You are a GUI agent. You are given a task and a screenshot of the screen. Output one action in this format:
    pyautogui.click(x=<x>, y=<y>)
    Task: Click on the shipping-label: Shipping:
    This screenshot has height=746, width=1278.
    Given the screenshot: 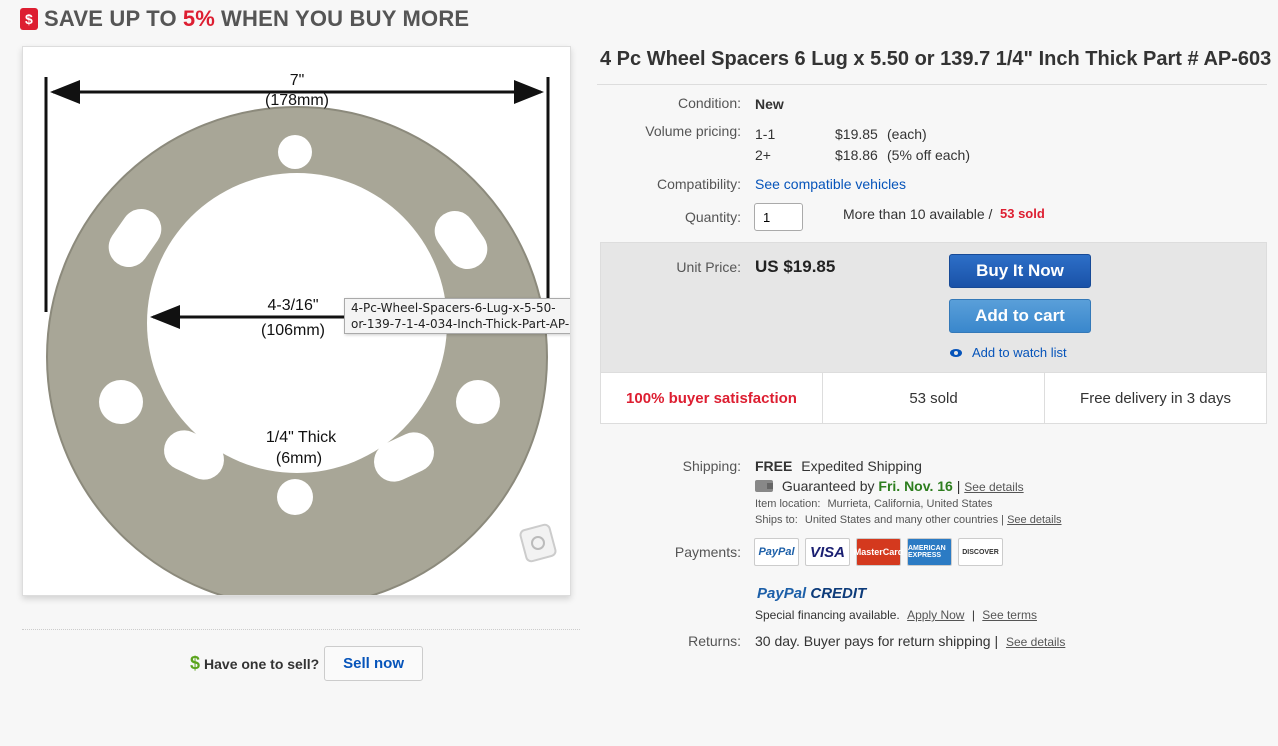 What is the action you would take?
    pyautogui.click(x=711, y=466)
    